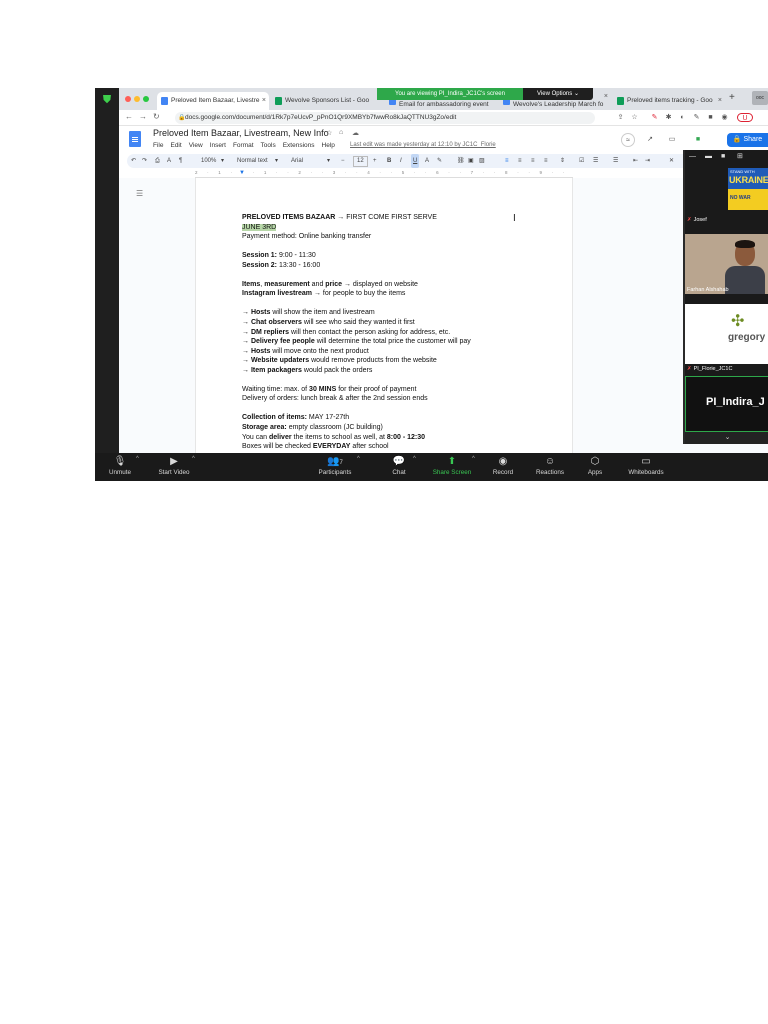 The width and height of the screenshot is (768, 1024). I want to click on redo-icon: ↷, so click(144, 161).